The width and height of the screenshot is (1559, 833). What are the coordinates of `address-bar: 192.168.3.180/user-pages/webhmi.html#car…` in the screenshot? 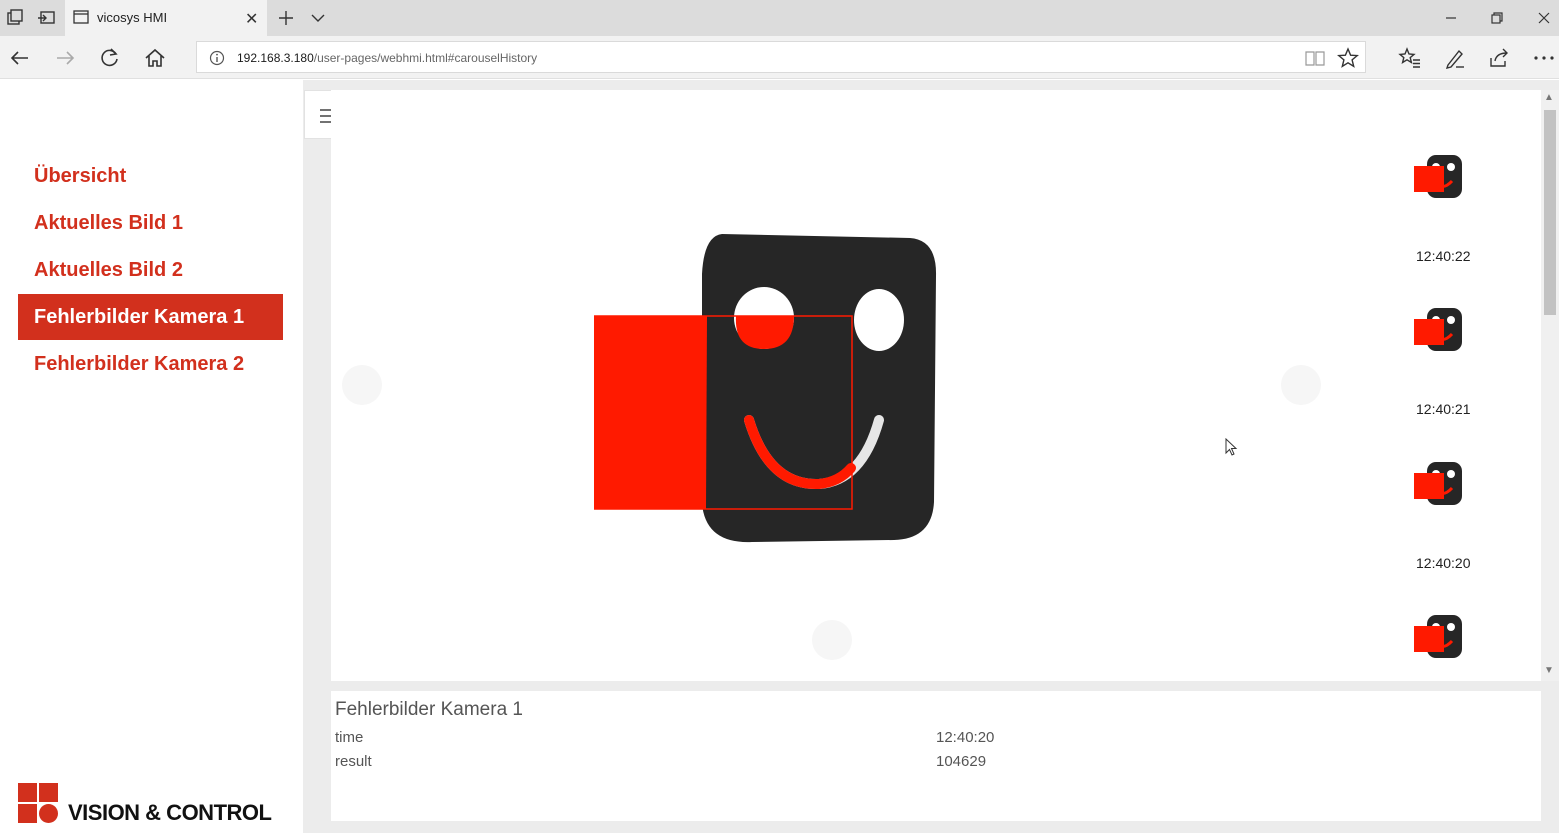 It's located at (781, 57).